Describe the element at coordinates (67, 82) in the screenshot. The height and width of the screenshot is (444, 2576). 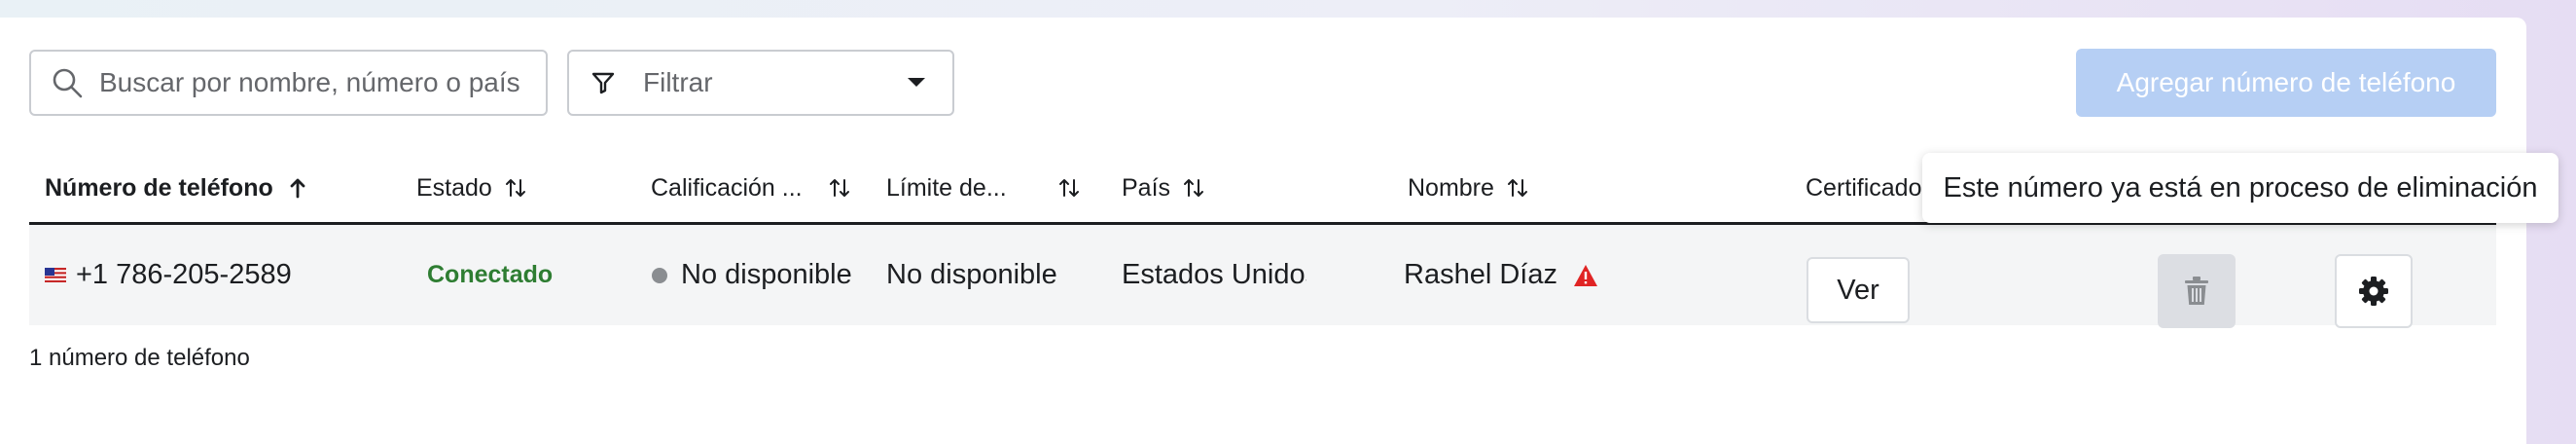
I see `search-icon` at that location.